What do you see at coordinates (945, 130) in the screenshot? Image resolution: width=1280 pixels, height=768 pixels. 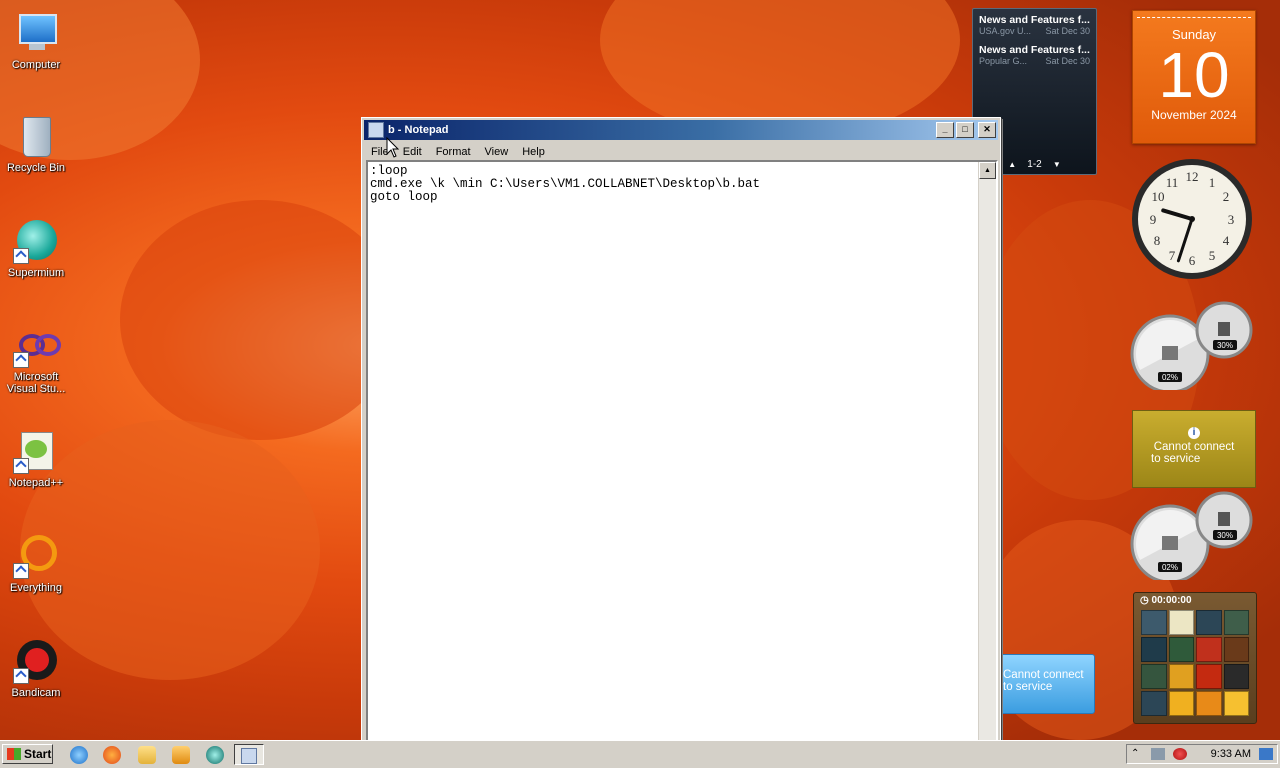 I see `minimize-button: _` at bounding box center [945, 130].